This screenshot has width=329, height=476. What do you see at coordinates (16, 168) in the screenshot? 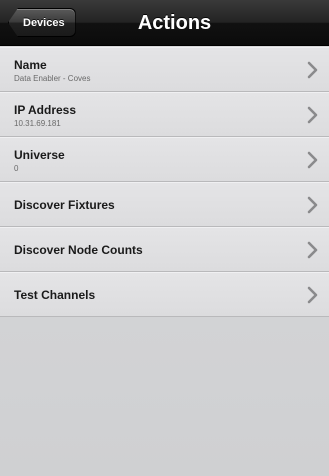
I see `row-value: 0` at bounding box center [16, 168].